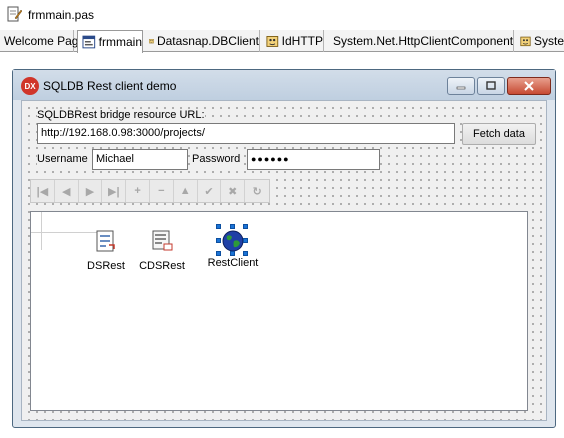 This screenshot has width=564, height=438. I want to click on component-label: DSRest, so click(106, 266).